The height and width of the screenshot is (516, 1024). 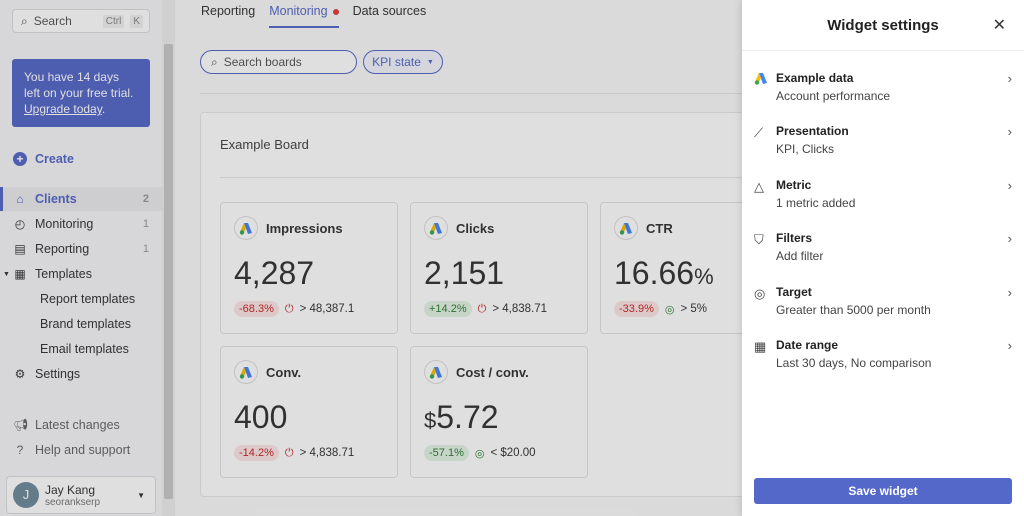 What do you see at coordinates (760, 346) in the screenshot?
I see `calendar-icon: ▦` at bounding box center [760, 346].